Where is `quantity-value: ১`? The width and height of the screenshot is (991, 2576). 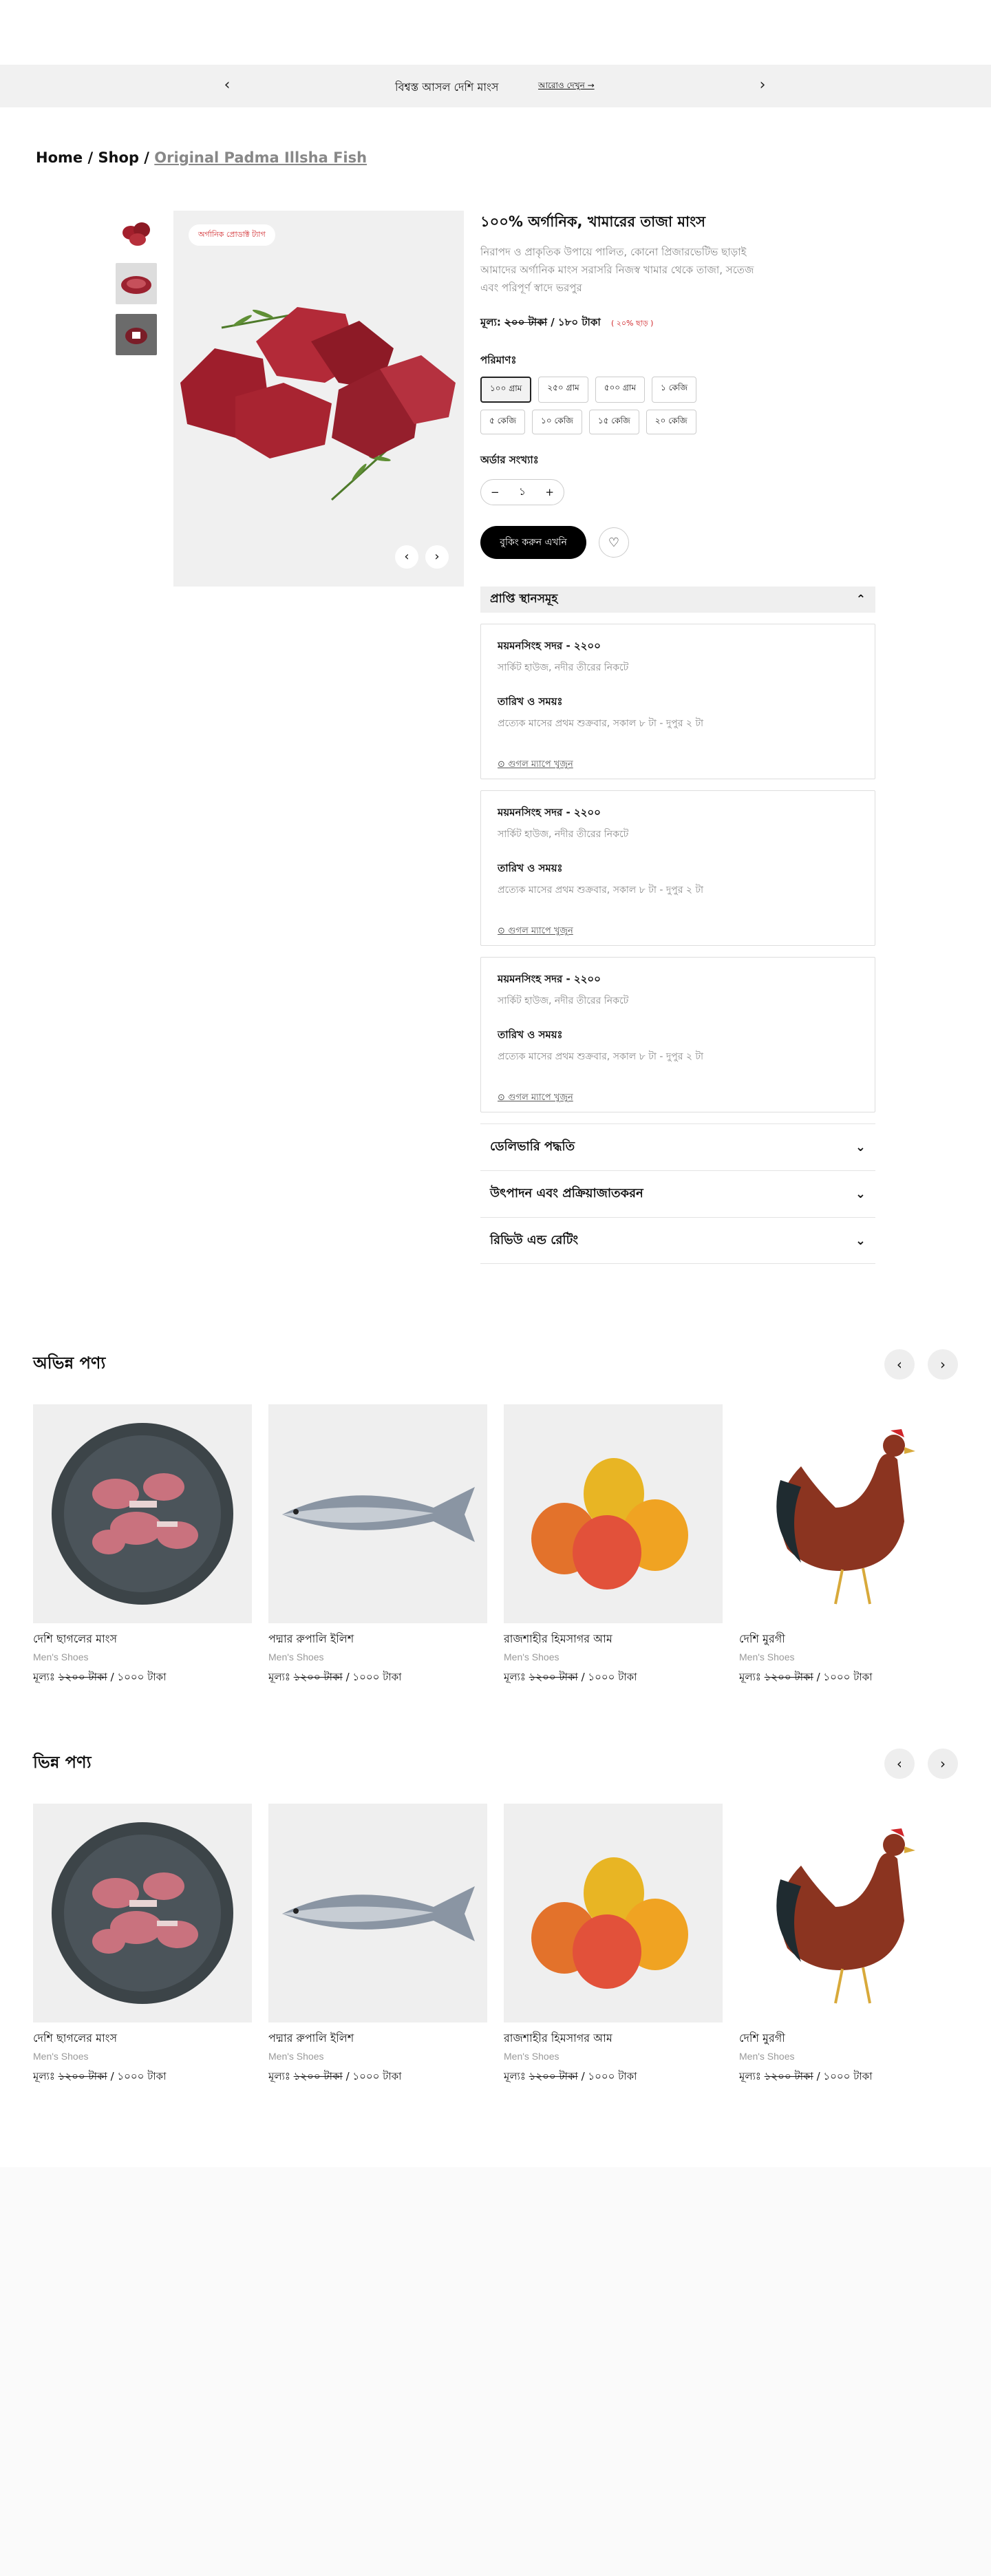
quantity-value: ১ is located at coordinates (522, 493).